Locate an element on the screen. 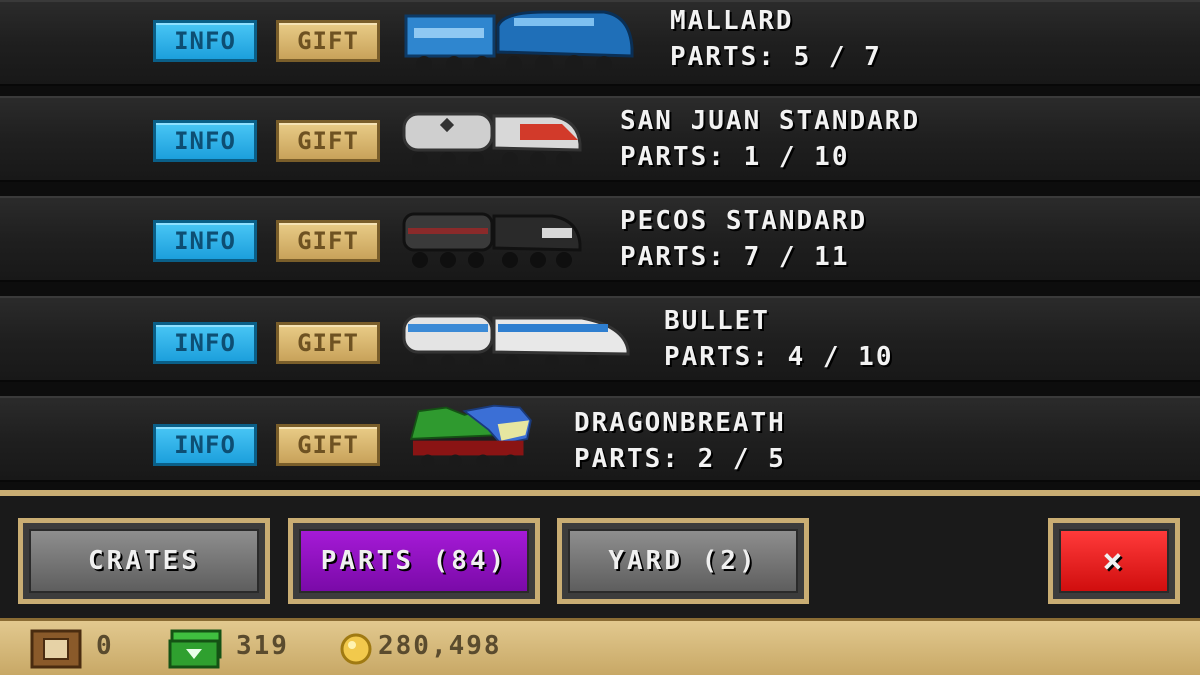 This screenshot has height=675, width=1200. tab-yard-label: YARD (2) is located at coordinates (683, 561).